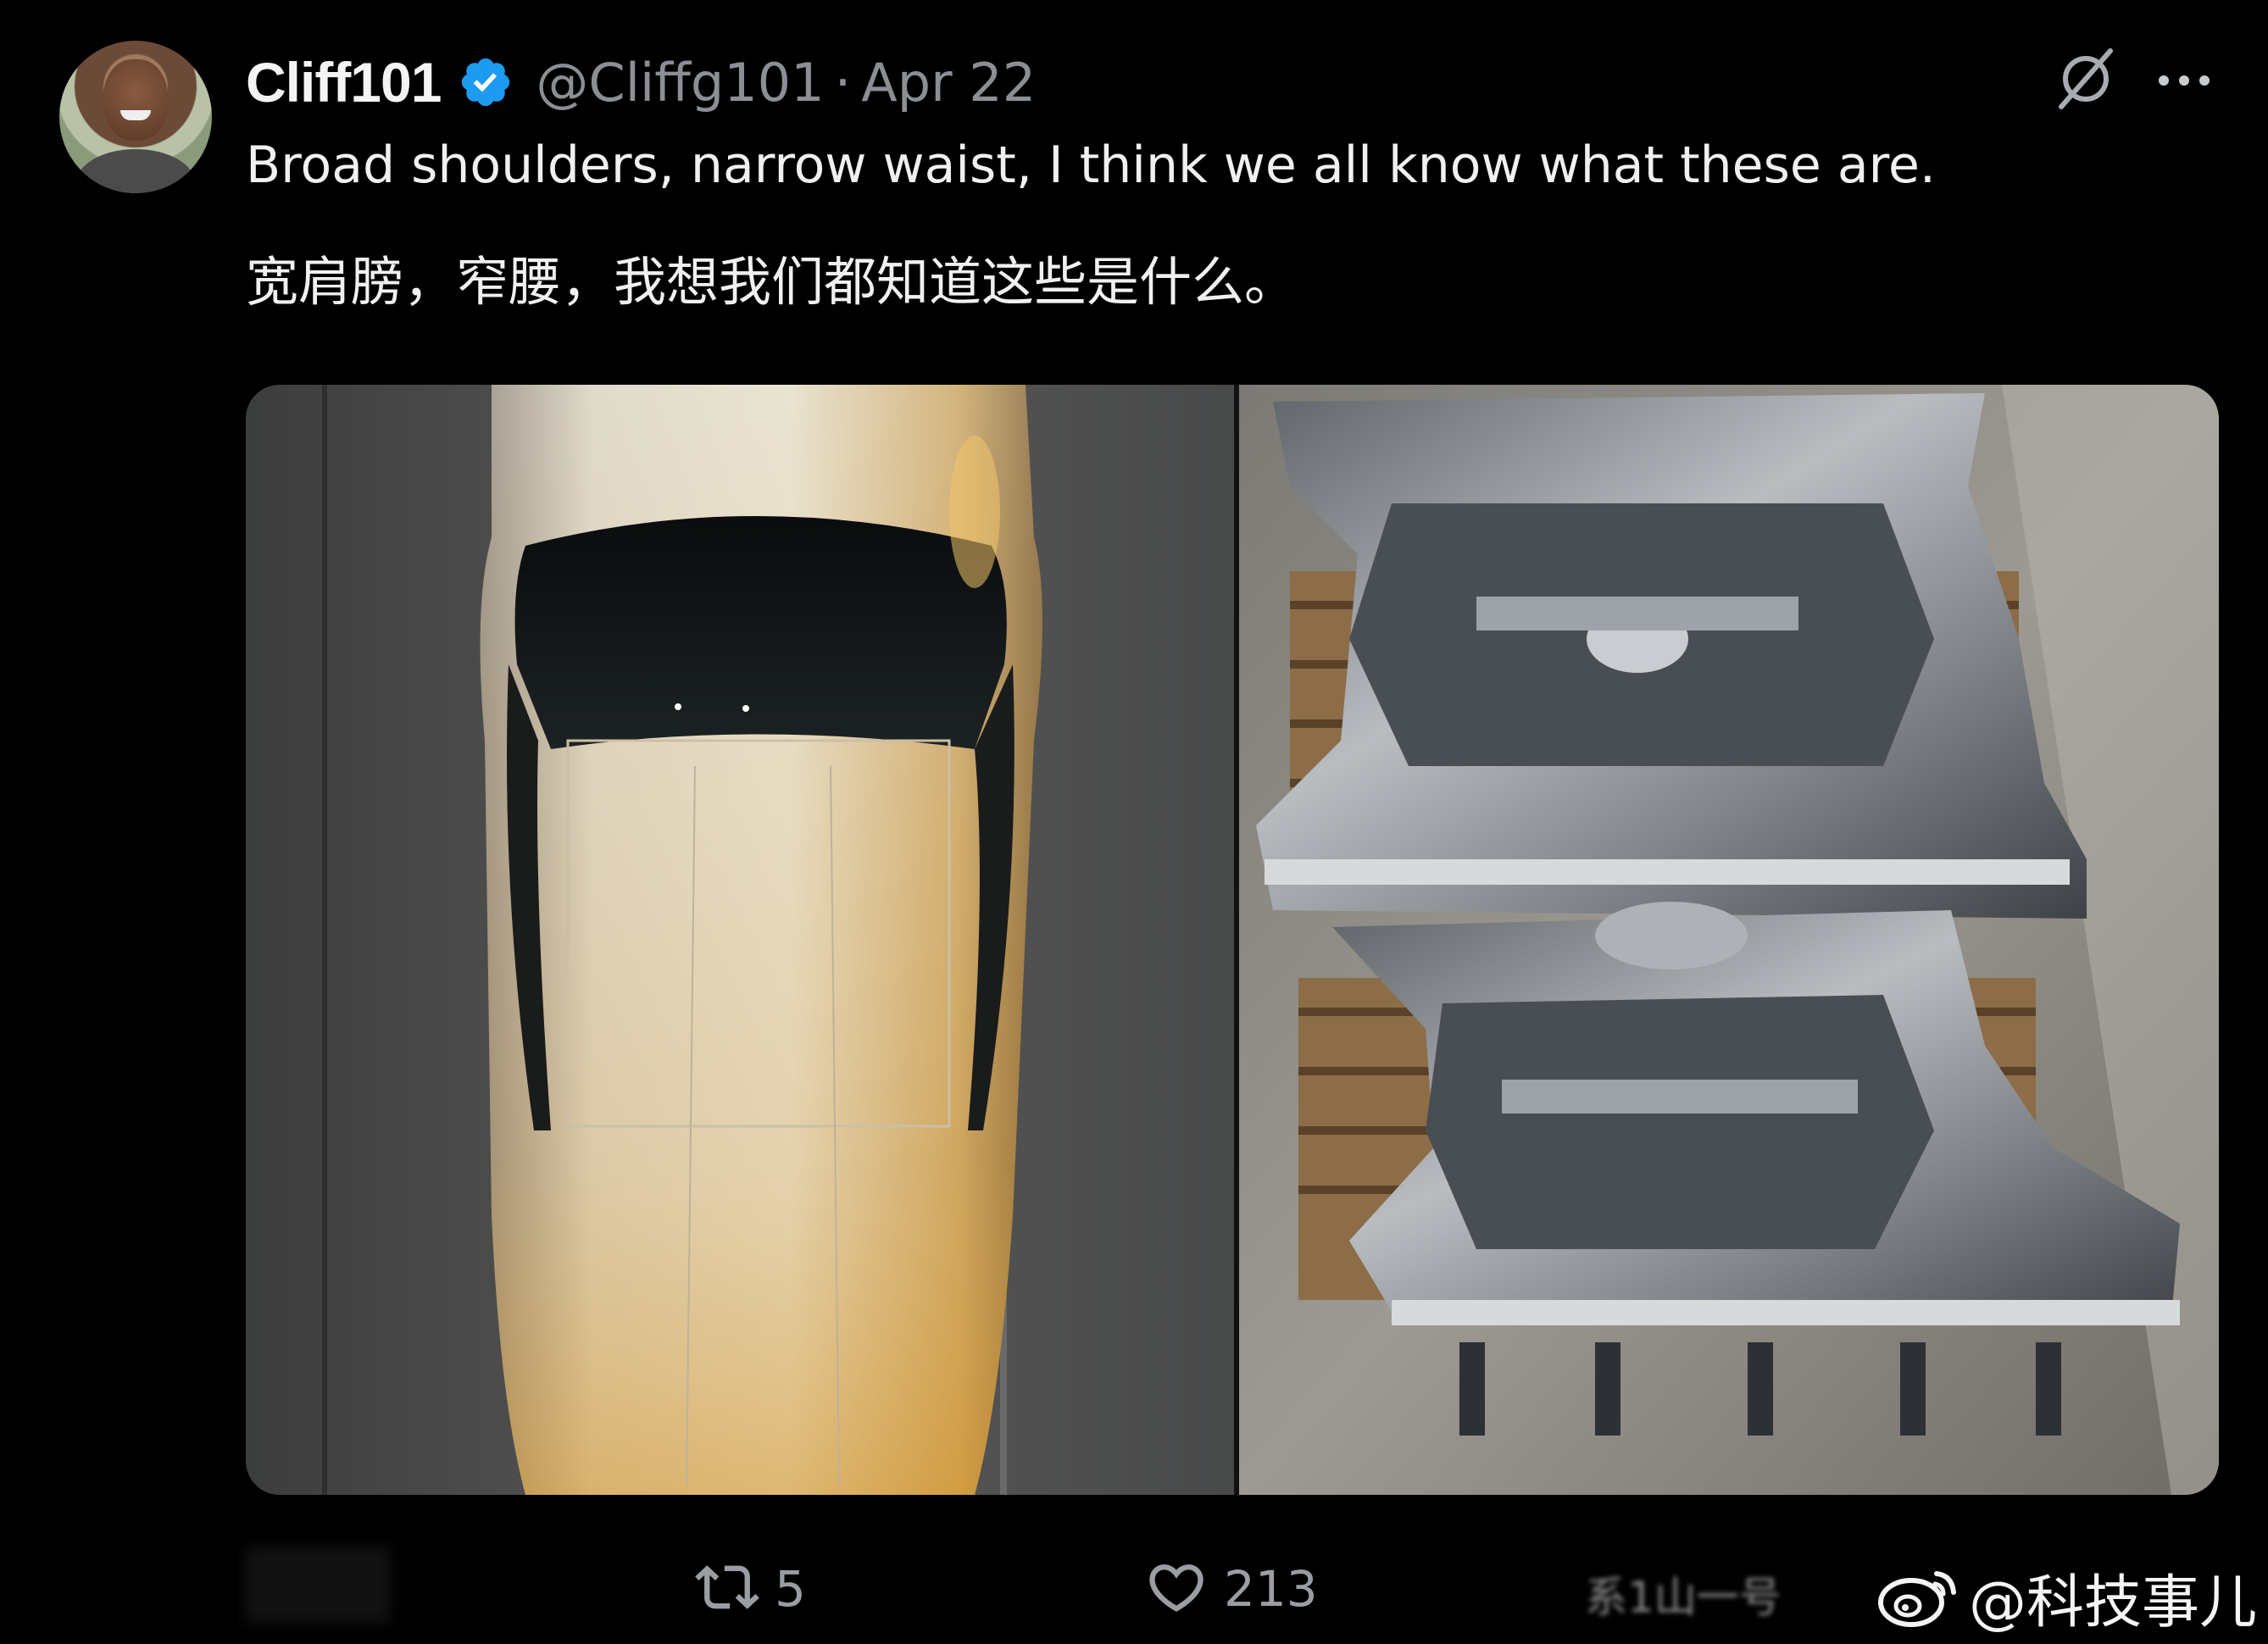 The width and height of the screenshot is (2268, 1644). What do you see at coordinates (136, 171) in the screenshot?
I see `avatar-shirt` at bounding box center [136, 171].